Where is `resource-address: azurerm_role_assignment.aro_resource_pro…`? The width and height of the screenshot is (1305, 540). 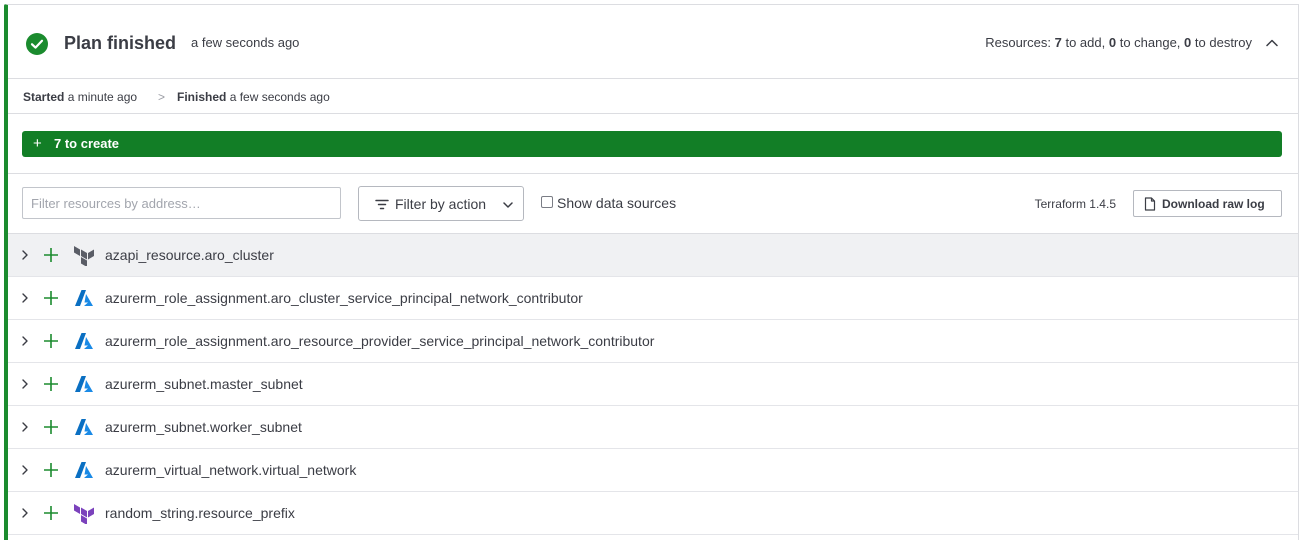
resource-address: azurerm_role_assignment.aro_resource_pro… is located at coordinates (380, 341).